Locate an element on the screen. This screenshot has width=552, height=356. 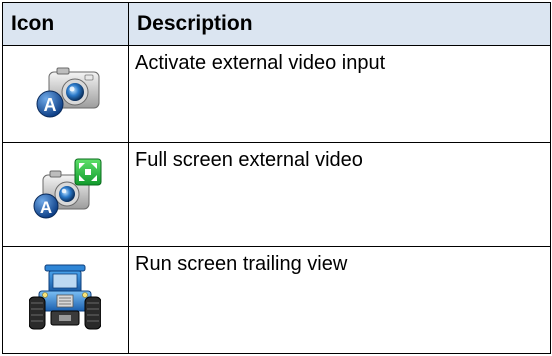
tractor-icon is located at coordinates (65, 297).